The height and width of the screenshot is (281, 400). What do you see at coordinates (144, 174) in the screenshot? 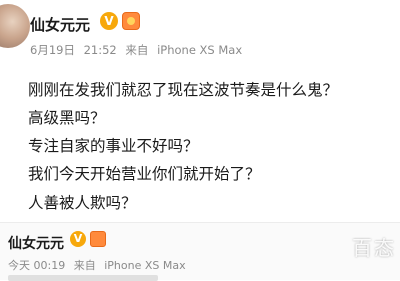
I see `post-text-line: 我们今天开始营业你们就开始了？` at bounding box center [144, 174].